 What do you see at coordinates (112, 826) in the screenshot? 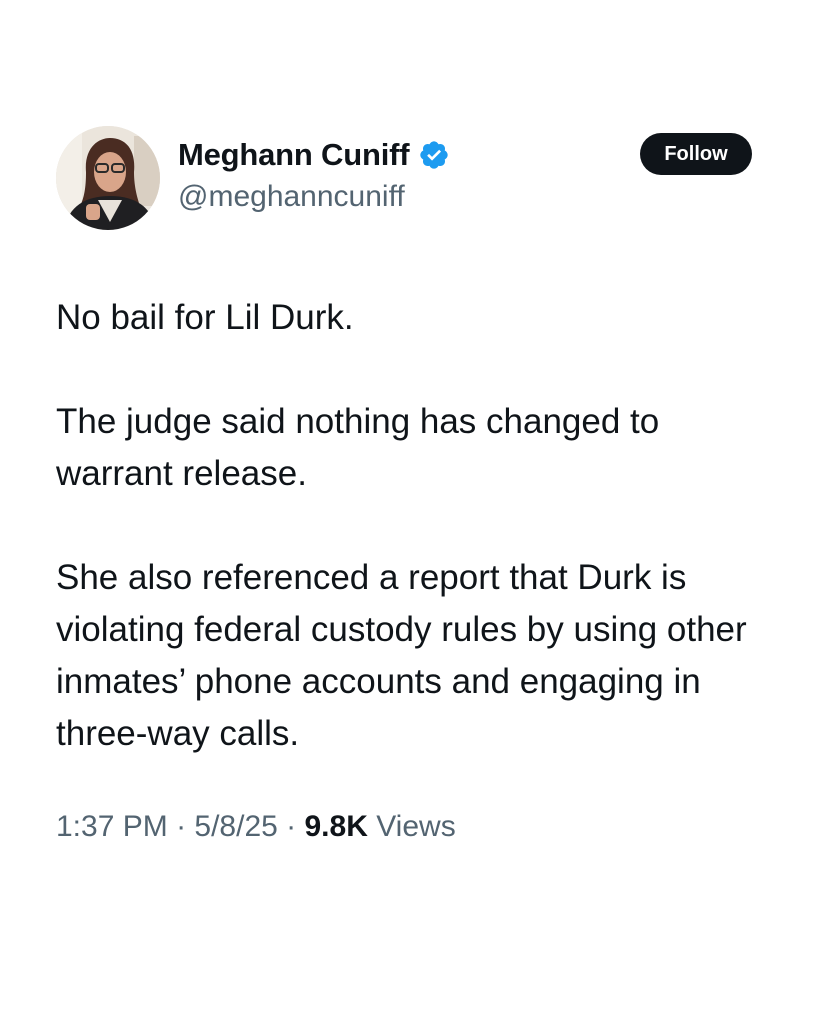
I see `tweet-time: 1:37 PM` at bounding box center [112, 826].